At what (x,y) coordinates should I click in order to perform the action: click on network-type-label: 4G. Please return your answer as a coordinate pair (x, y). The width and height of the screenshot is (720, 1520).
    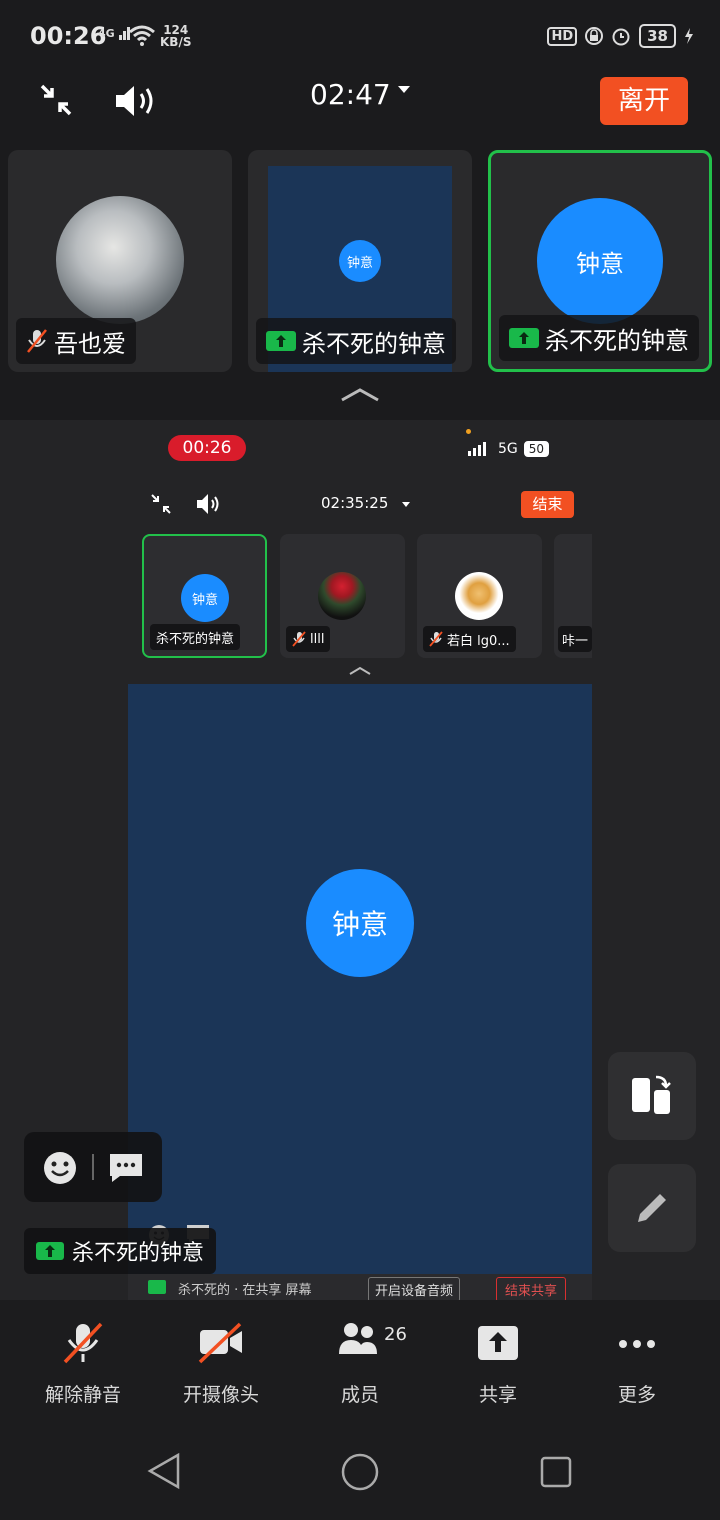
    Looking at the image, I should click on (106, 33).